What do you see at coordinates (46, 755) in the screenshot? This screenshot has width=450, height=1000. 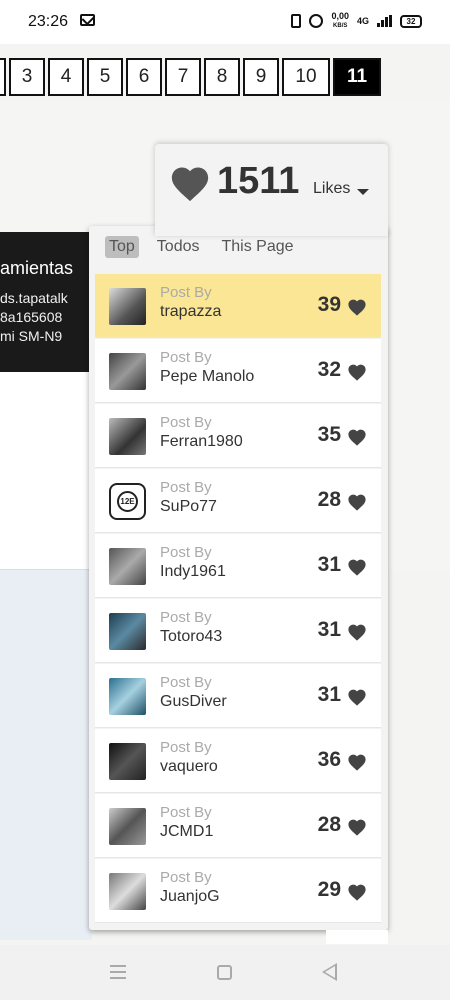 I see `page-background-lower` at bounding box center [46, 755].